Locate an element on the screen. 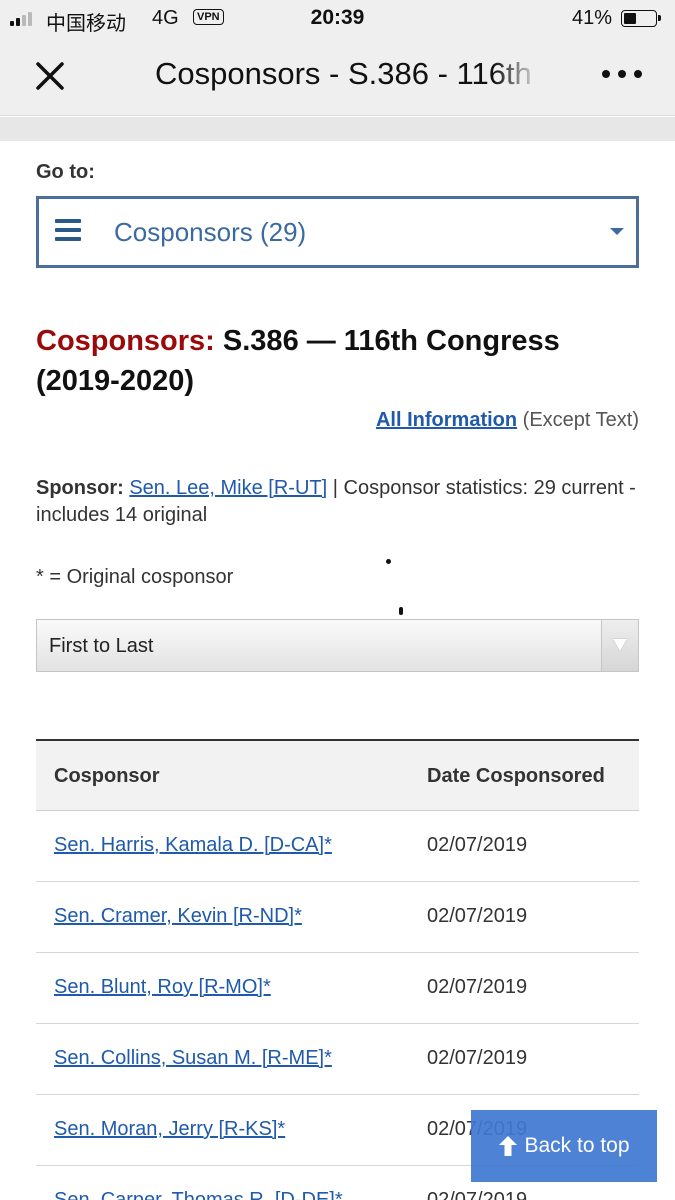 The width and height of the screenshot is (675, 1200). table-header: Cosponsor Date Cosponsored is located at coordinates (337, 776).